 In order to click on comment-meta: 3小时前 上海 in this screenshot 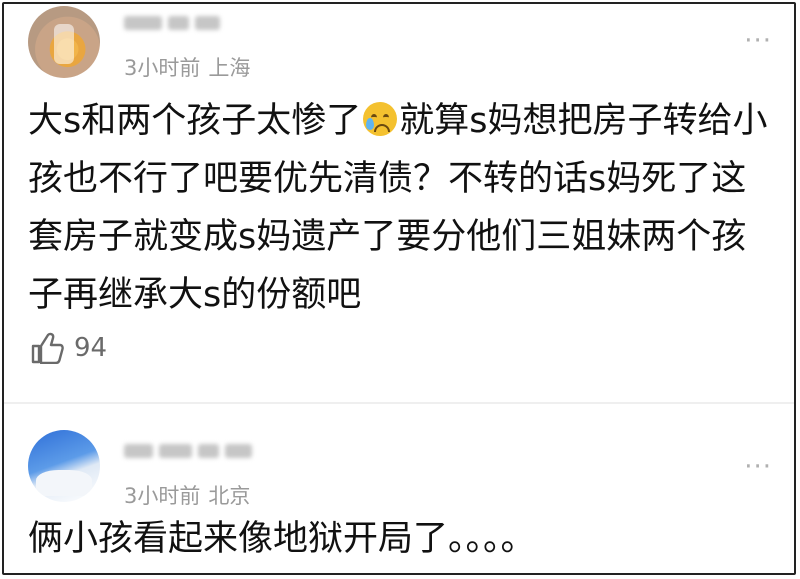, I will do `click(187, 67)`.